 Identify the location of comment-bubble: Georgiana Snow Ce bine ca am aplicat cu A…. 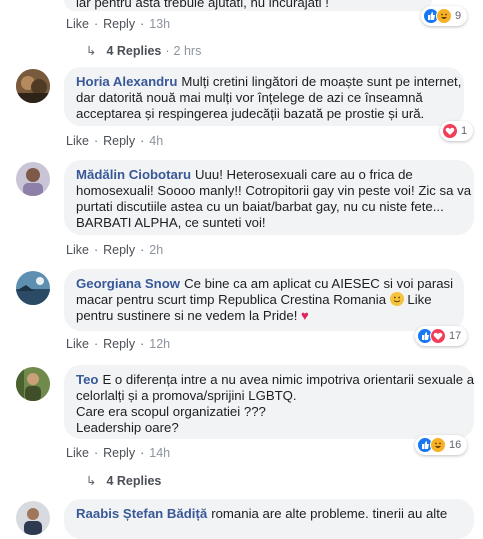
(264, 300).